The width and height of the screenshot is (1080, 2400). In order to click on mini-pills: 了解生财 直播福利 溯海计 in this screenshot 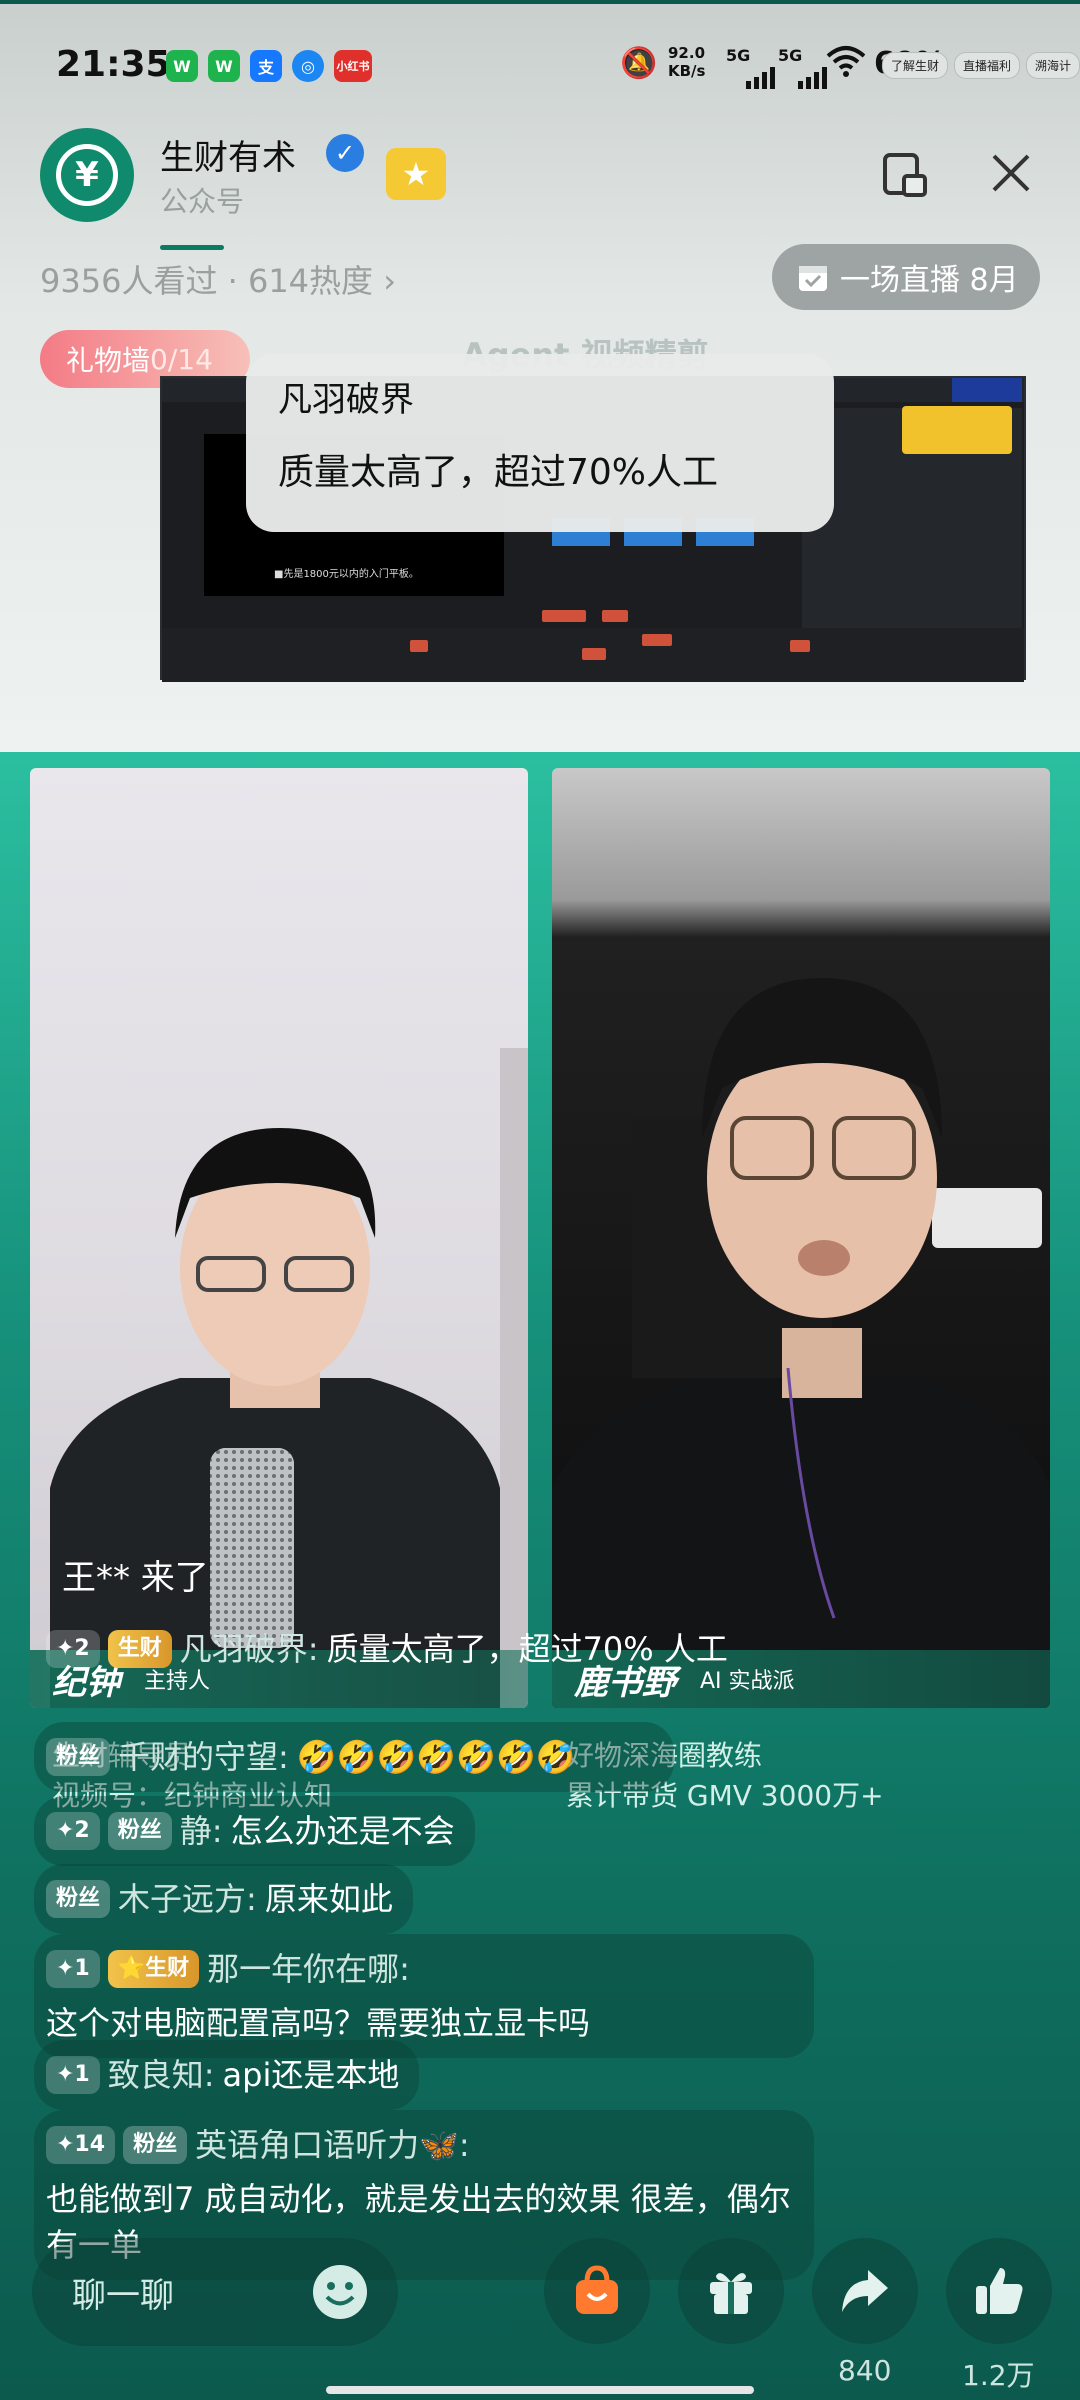, I will do `click(980, 65)`.